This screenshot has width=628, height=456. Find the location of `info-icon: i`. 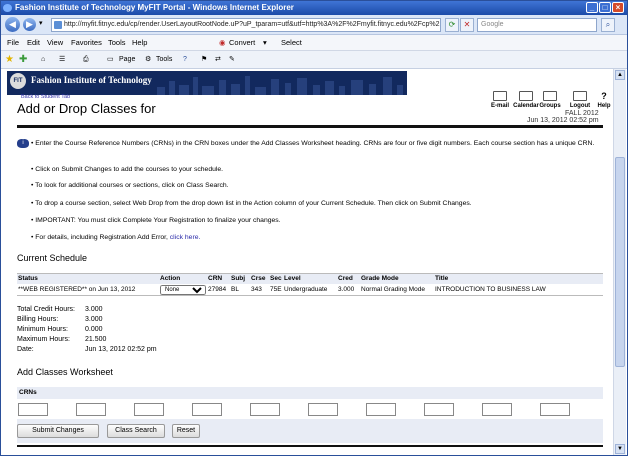

info-icon: i is located at coordinates (23, 143).